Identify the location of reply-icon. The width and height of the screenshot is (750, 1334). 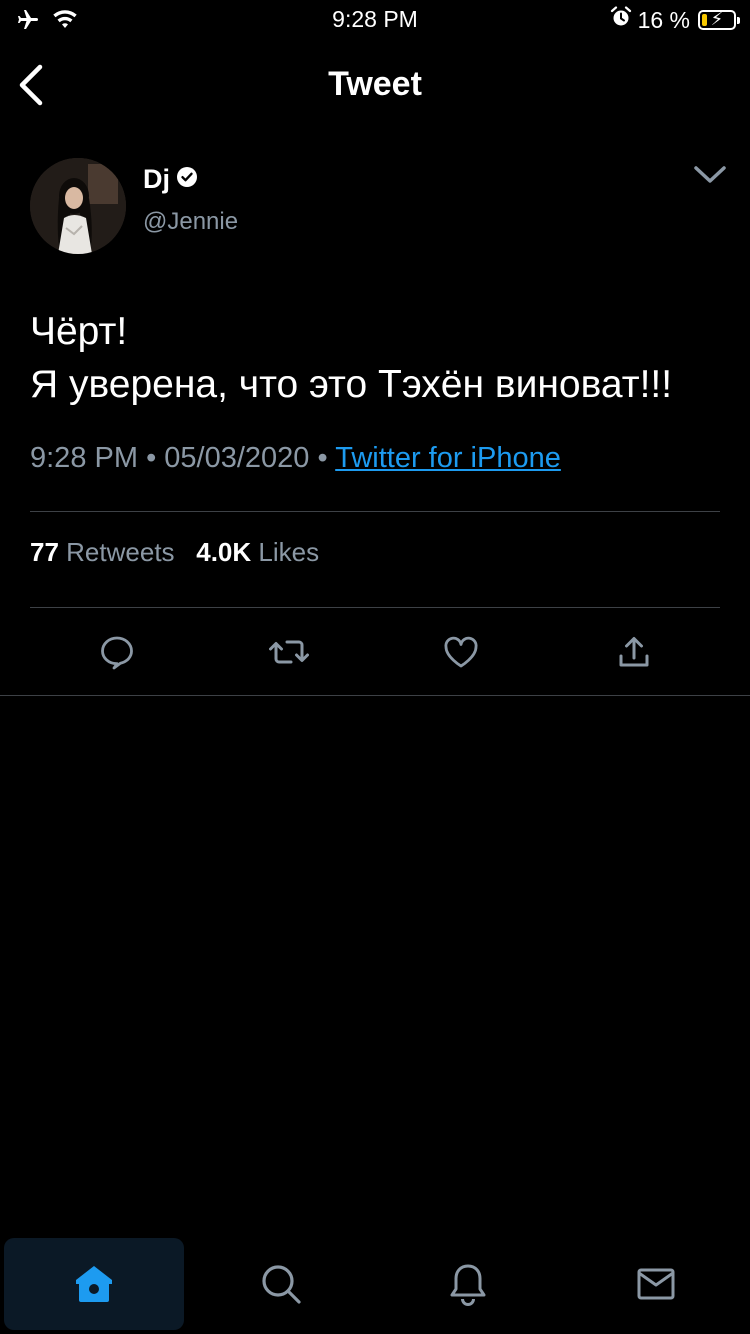
(117, 653).